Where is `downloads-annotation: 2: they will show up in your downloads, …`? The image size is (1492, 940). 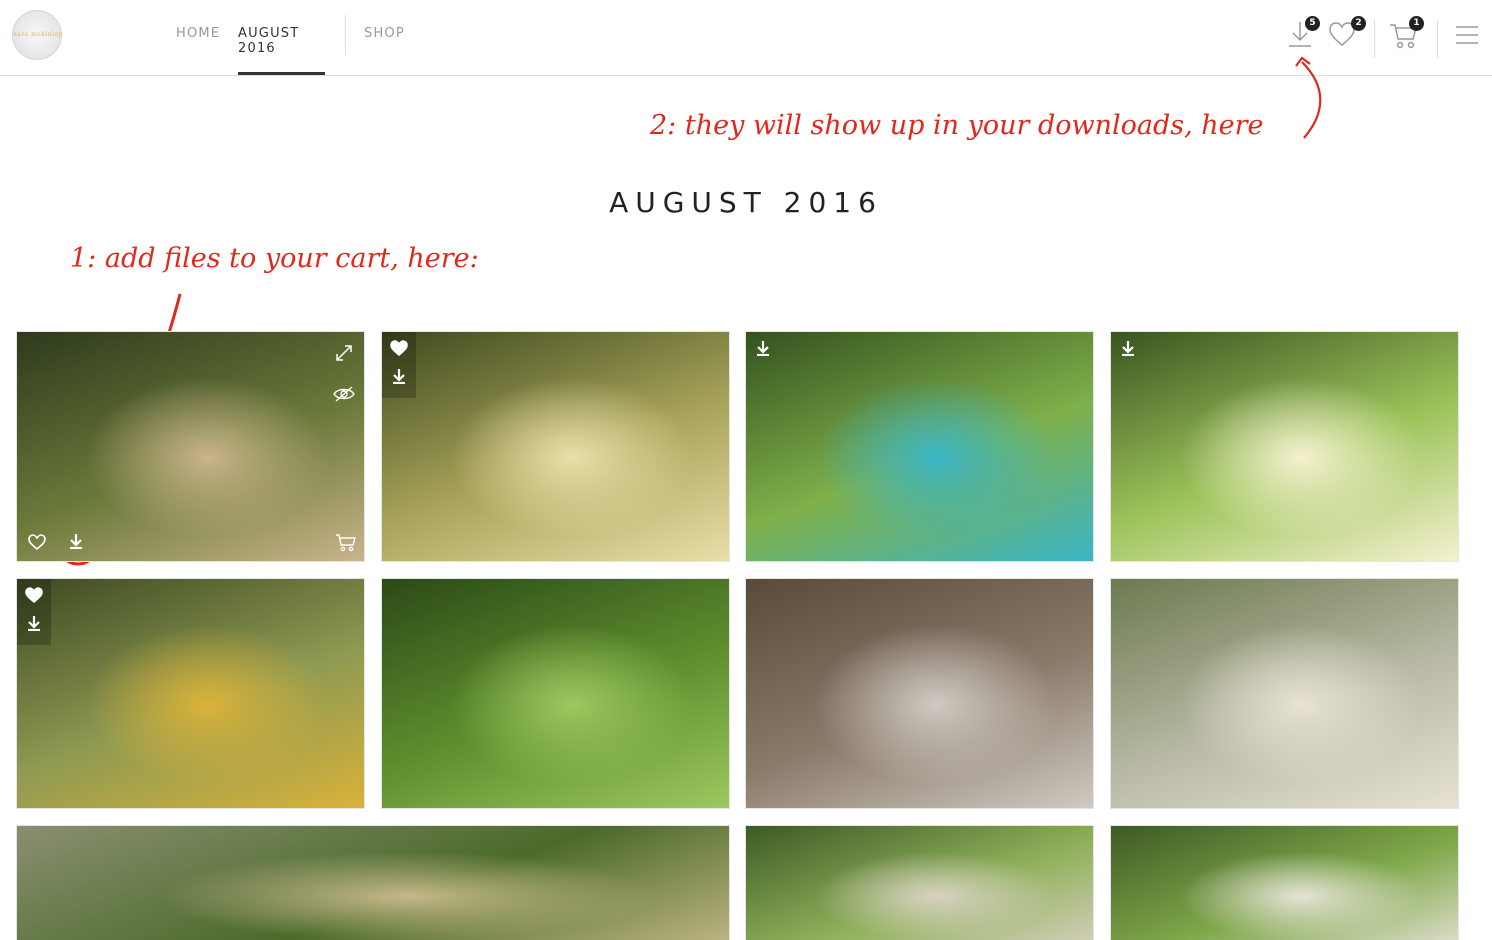 downloads-annotation: 2: they will show up in your downloads, … is located at coordinates (957, 125).